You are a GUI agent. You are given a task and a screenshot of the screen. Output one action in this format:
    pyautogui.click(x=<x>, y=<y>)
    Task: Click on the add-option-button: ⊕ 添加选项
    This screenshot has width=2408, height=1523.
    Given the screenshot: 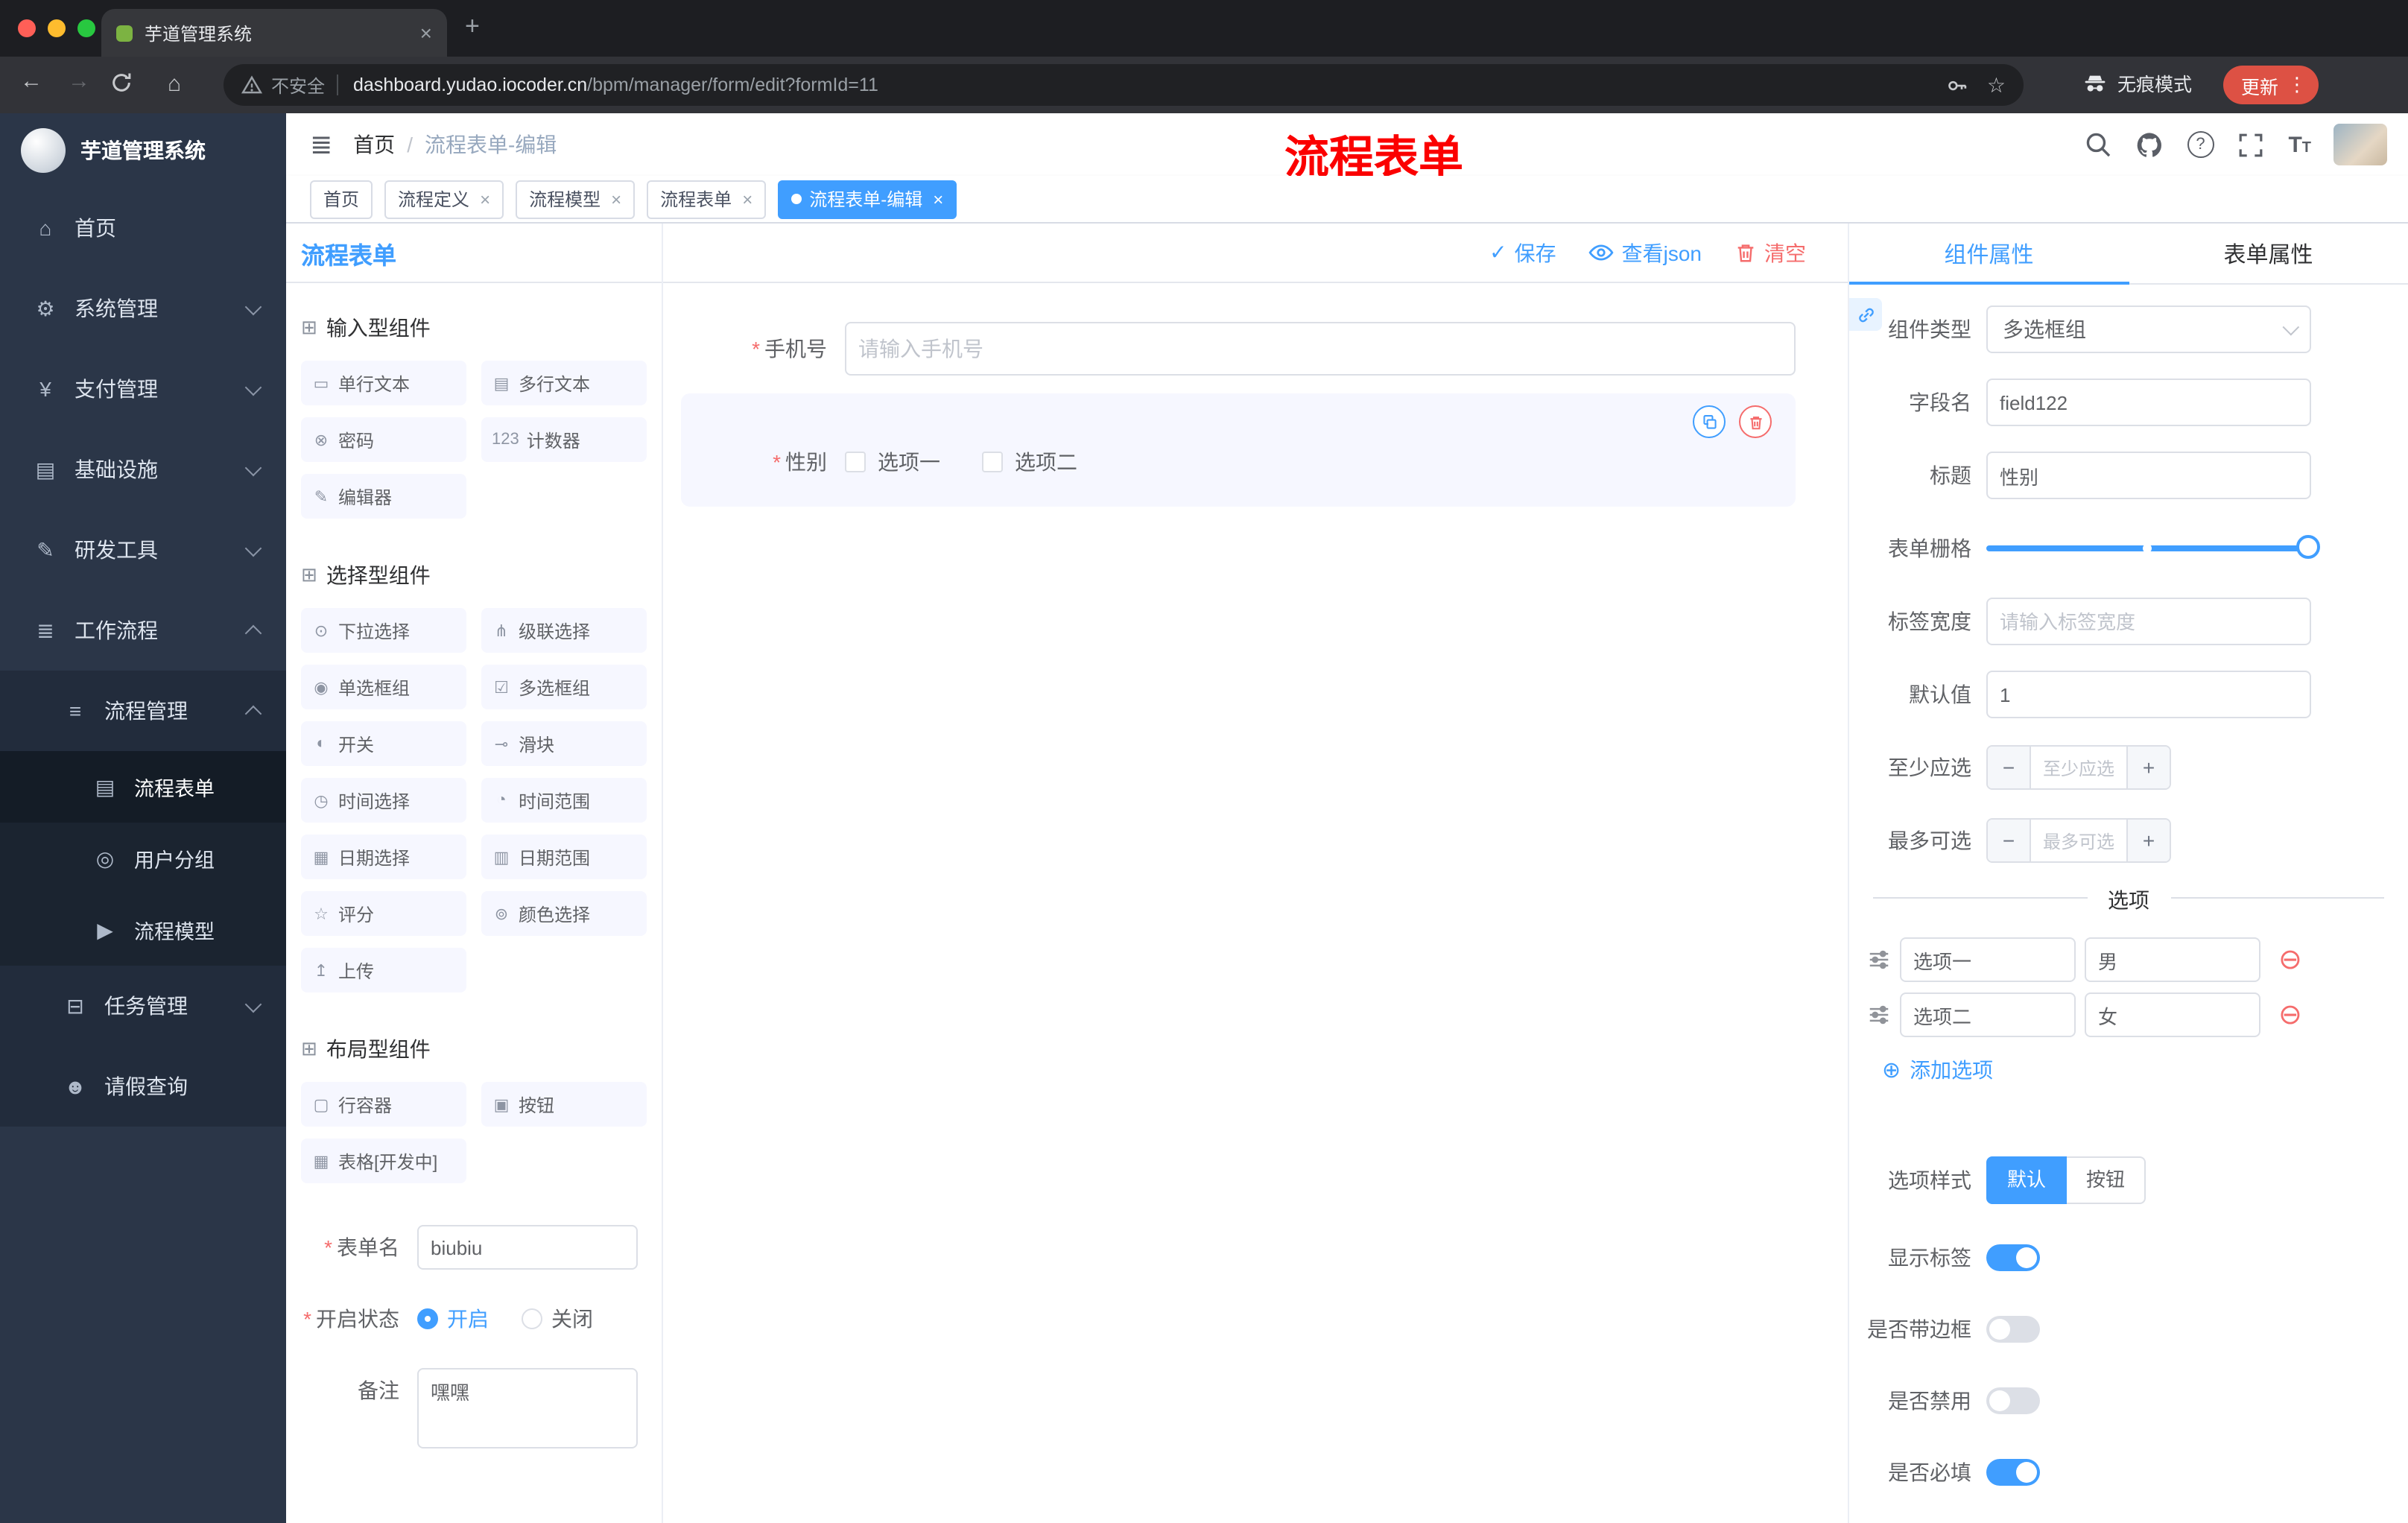 What is the action you would take?
    pyautogui.click(x=2128, y=1070)
    